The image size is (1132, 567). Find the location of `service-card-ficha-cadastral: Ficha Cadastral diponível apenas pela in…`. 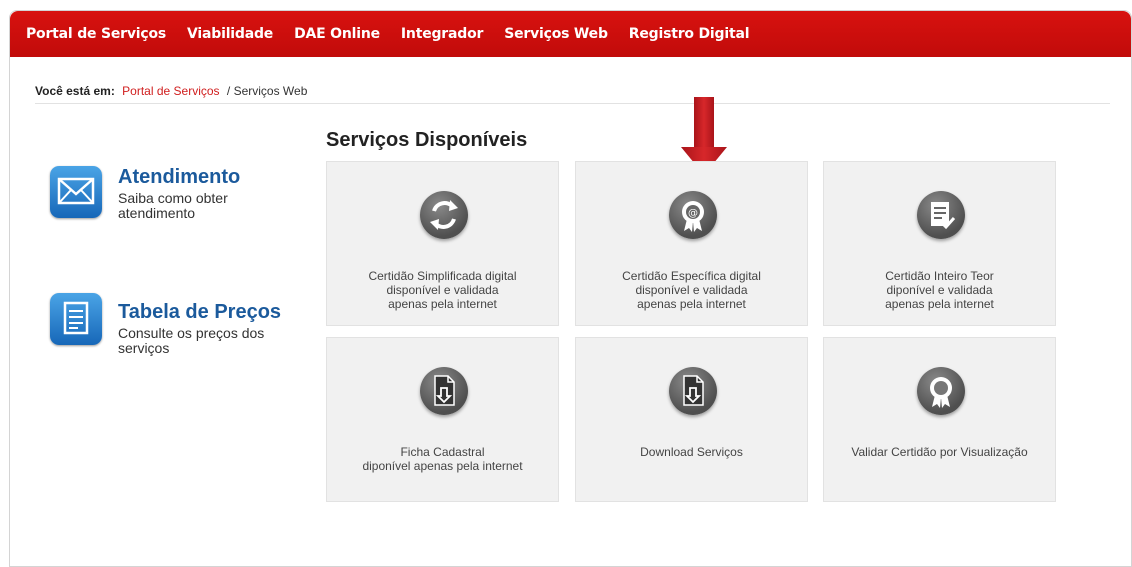

service-card-ficha-cadastral: Ficha Cadastral diponível apenas pela in… is located at coordinates (442, 419).